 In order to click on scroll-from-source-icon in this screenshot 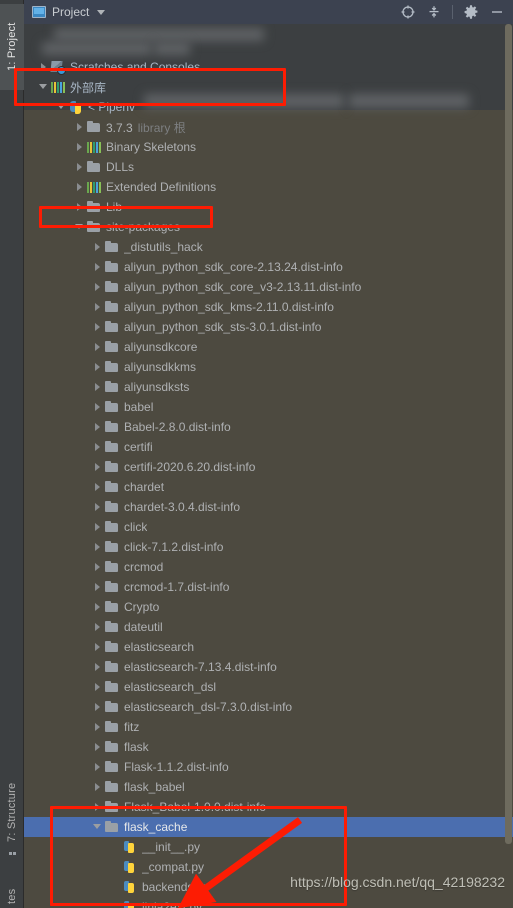, I will do `click(408, 12)`.